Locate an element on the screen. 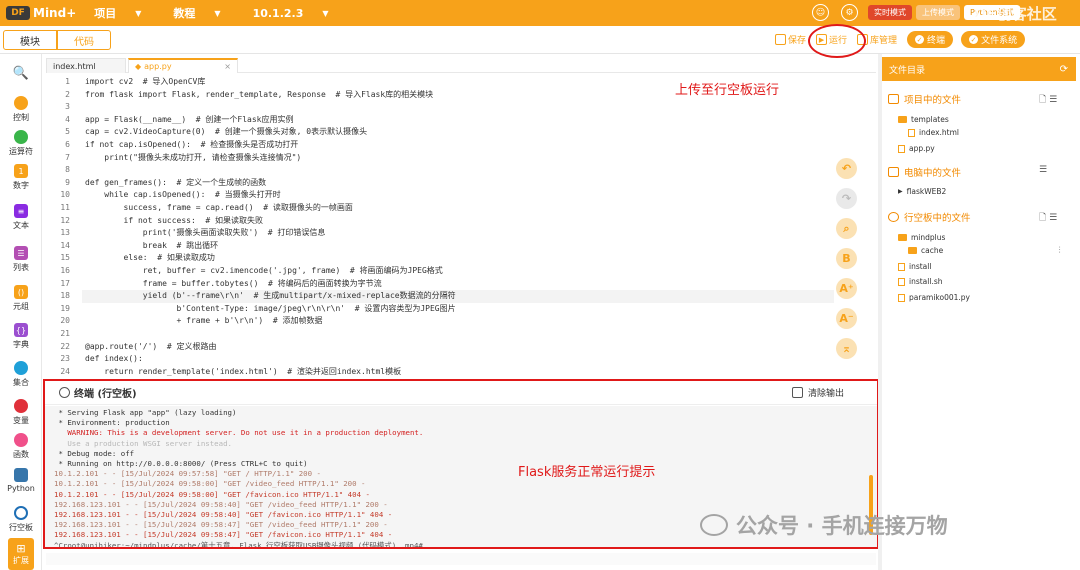 This screenshot has width=1080, height=570. sidebar-item-operators: 运算符 is located at coordinates (21, 143).